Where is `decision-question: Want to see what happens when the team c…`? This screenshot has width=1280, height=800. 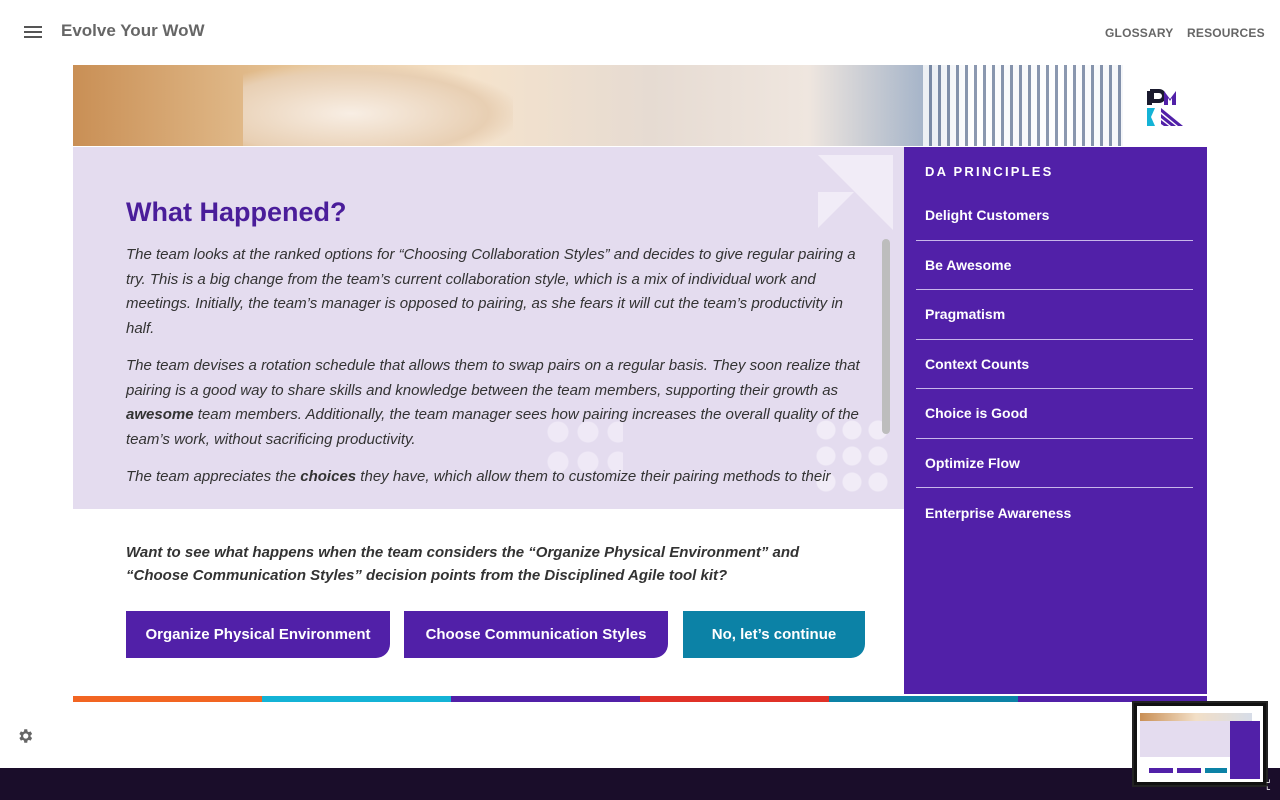 decision-question: Want to see what happens when the team c… is located at coordinates (463, 564).